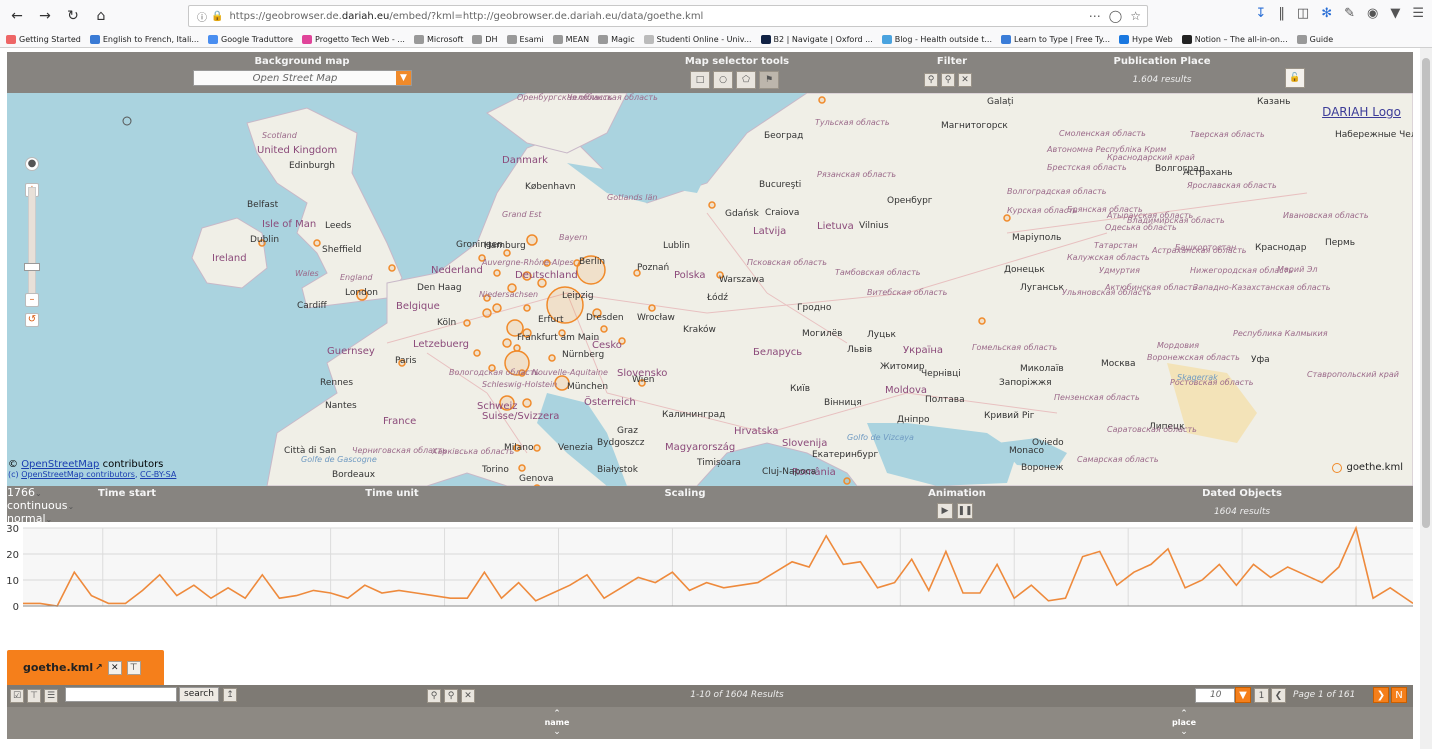 The width and height of the screenshot is (1432, 749). What do you see at coordinates (1349, 13) in the screenshot?
I see `pen-icon: ✎` at bounding box center [1349, 13].